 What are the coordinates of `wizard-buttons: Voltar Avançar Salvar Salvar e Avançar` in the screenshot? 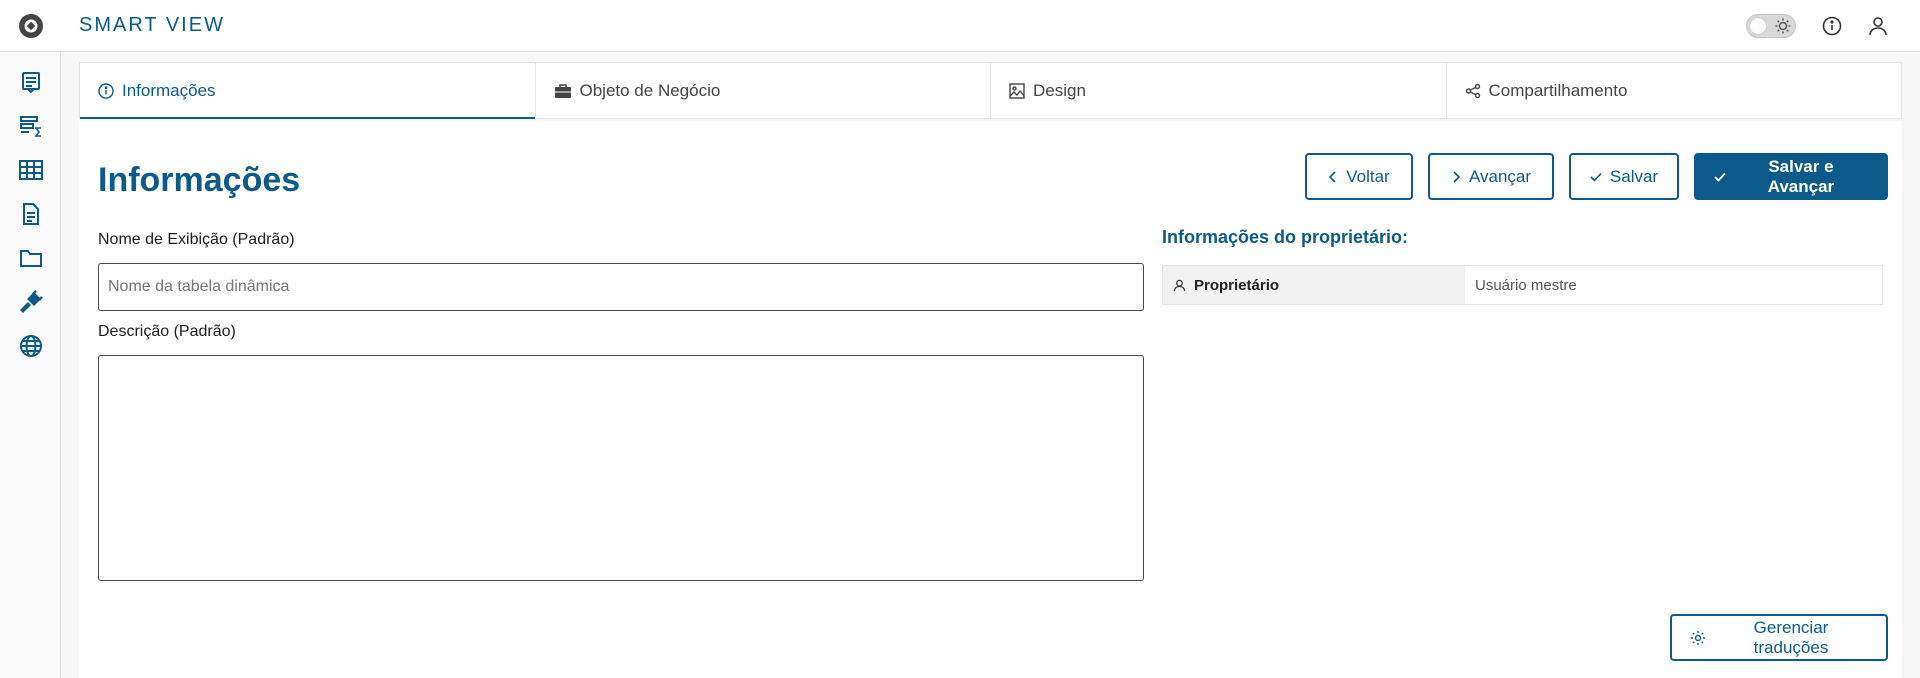 It's located at (1596, 176).